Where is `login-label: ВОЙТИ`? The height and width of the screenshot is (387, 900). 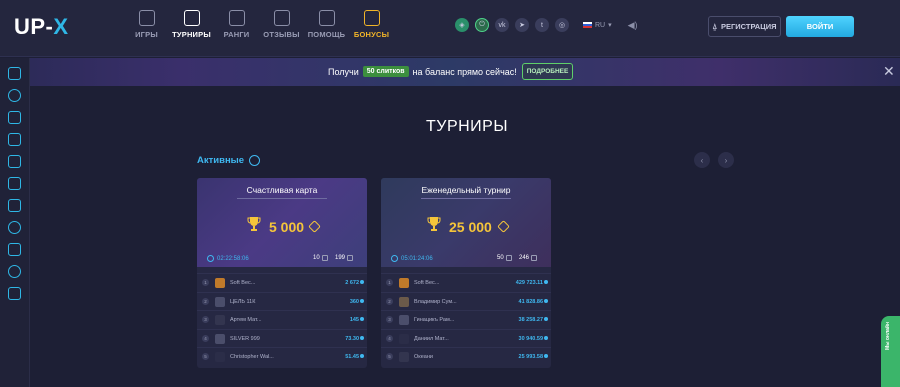
login-label: ВОЙТИ is located at coordinates (820, 26).